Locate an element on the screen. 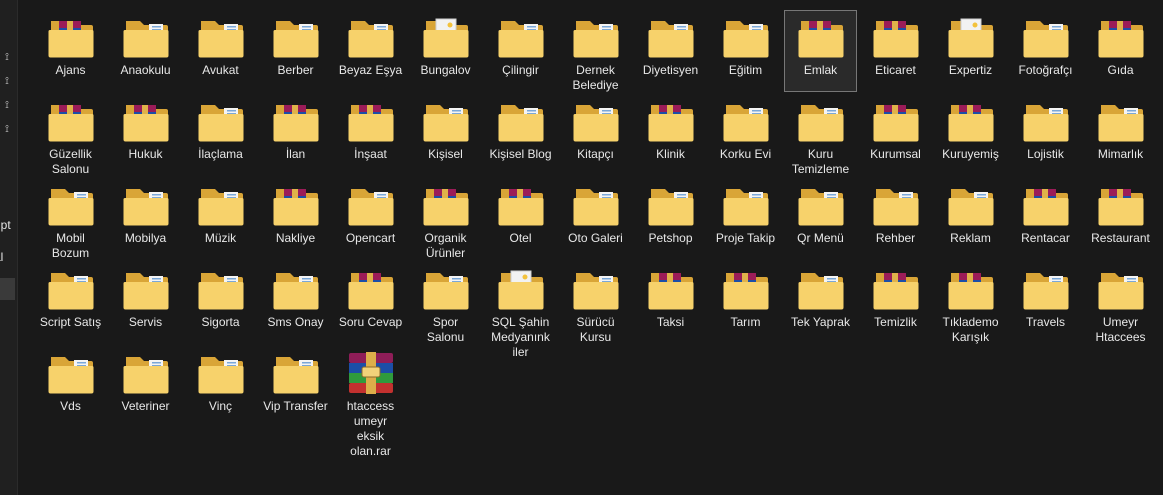 The width and height of the screenshot is (1163, 495). file-item: Vds is located at coordinates (70, 387).